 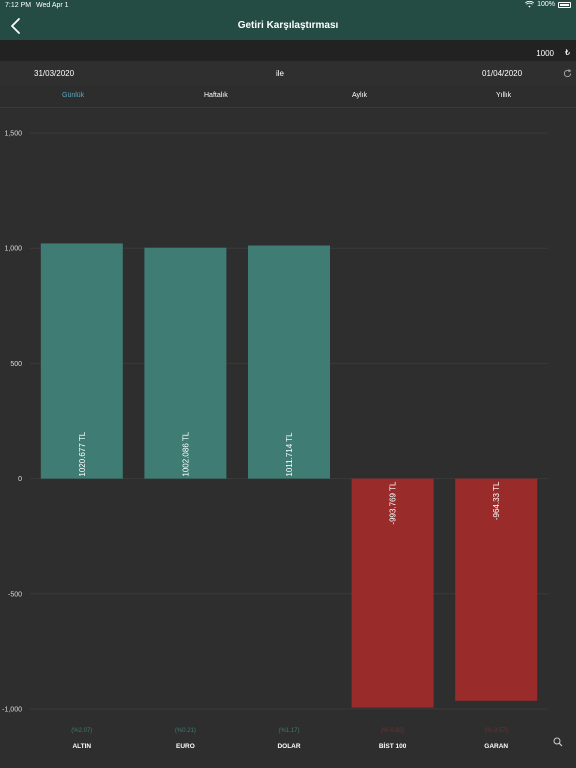 I want to click on percent-label: (%-0.62), so click(x=392, y=731).